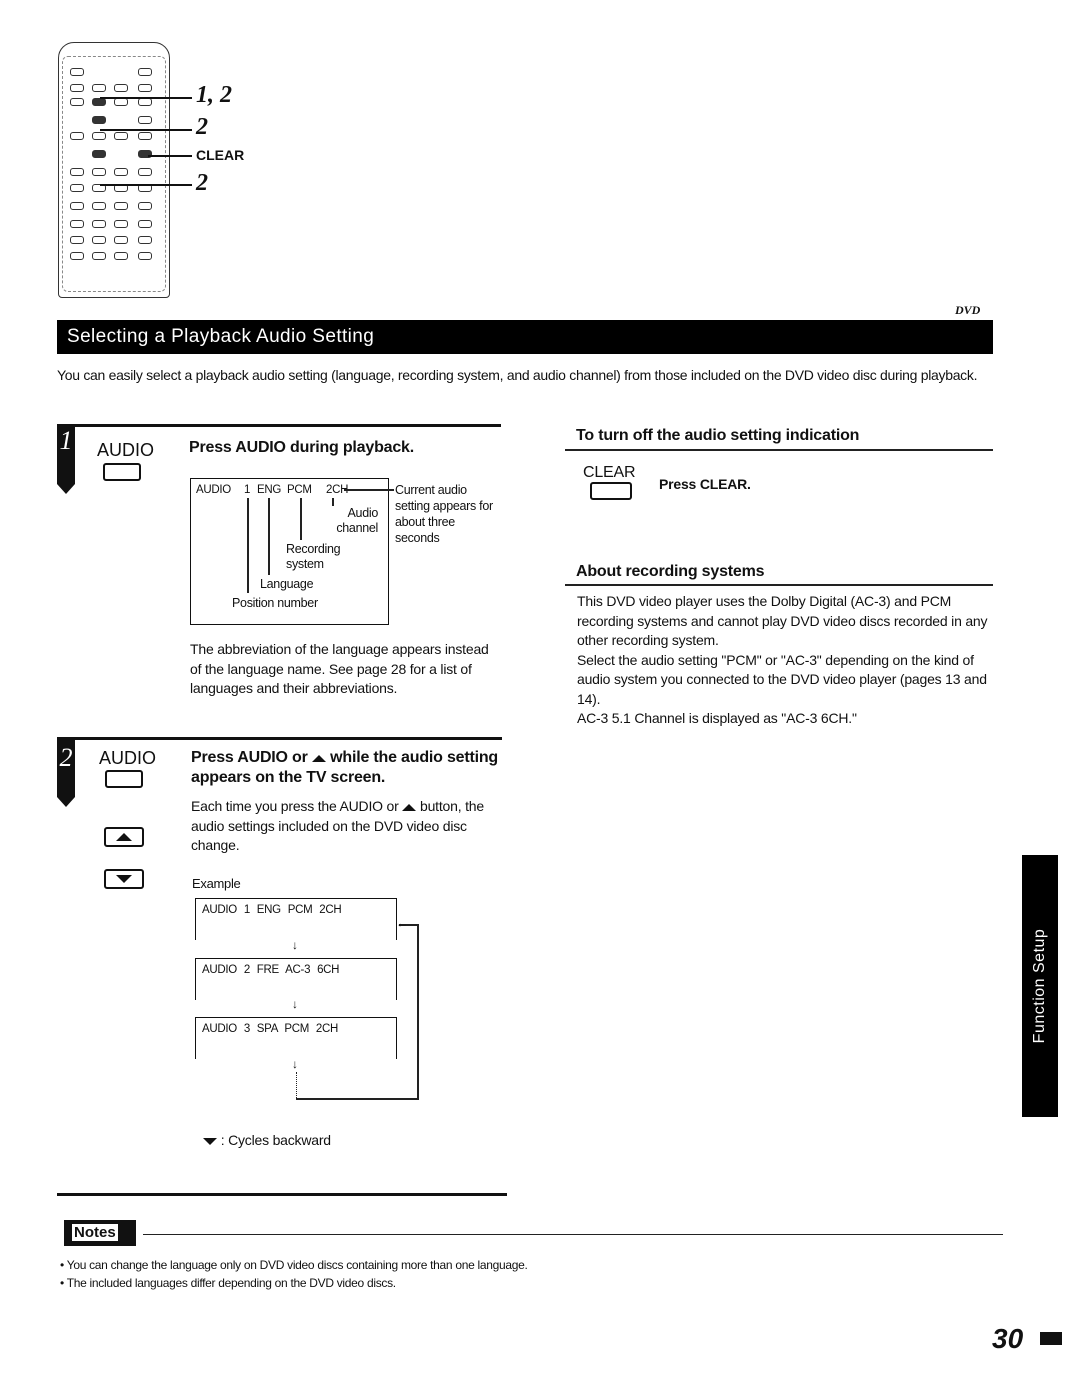  Describe the element at coordinates (301, 519) in the screenshot. I see `leader-recording` at that location.